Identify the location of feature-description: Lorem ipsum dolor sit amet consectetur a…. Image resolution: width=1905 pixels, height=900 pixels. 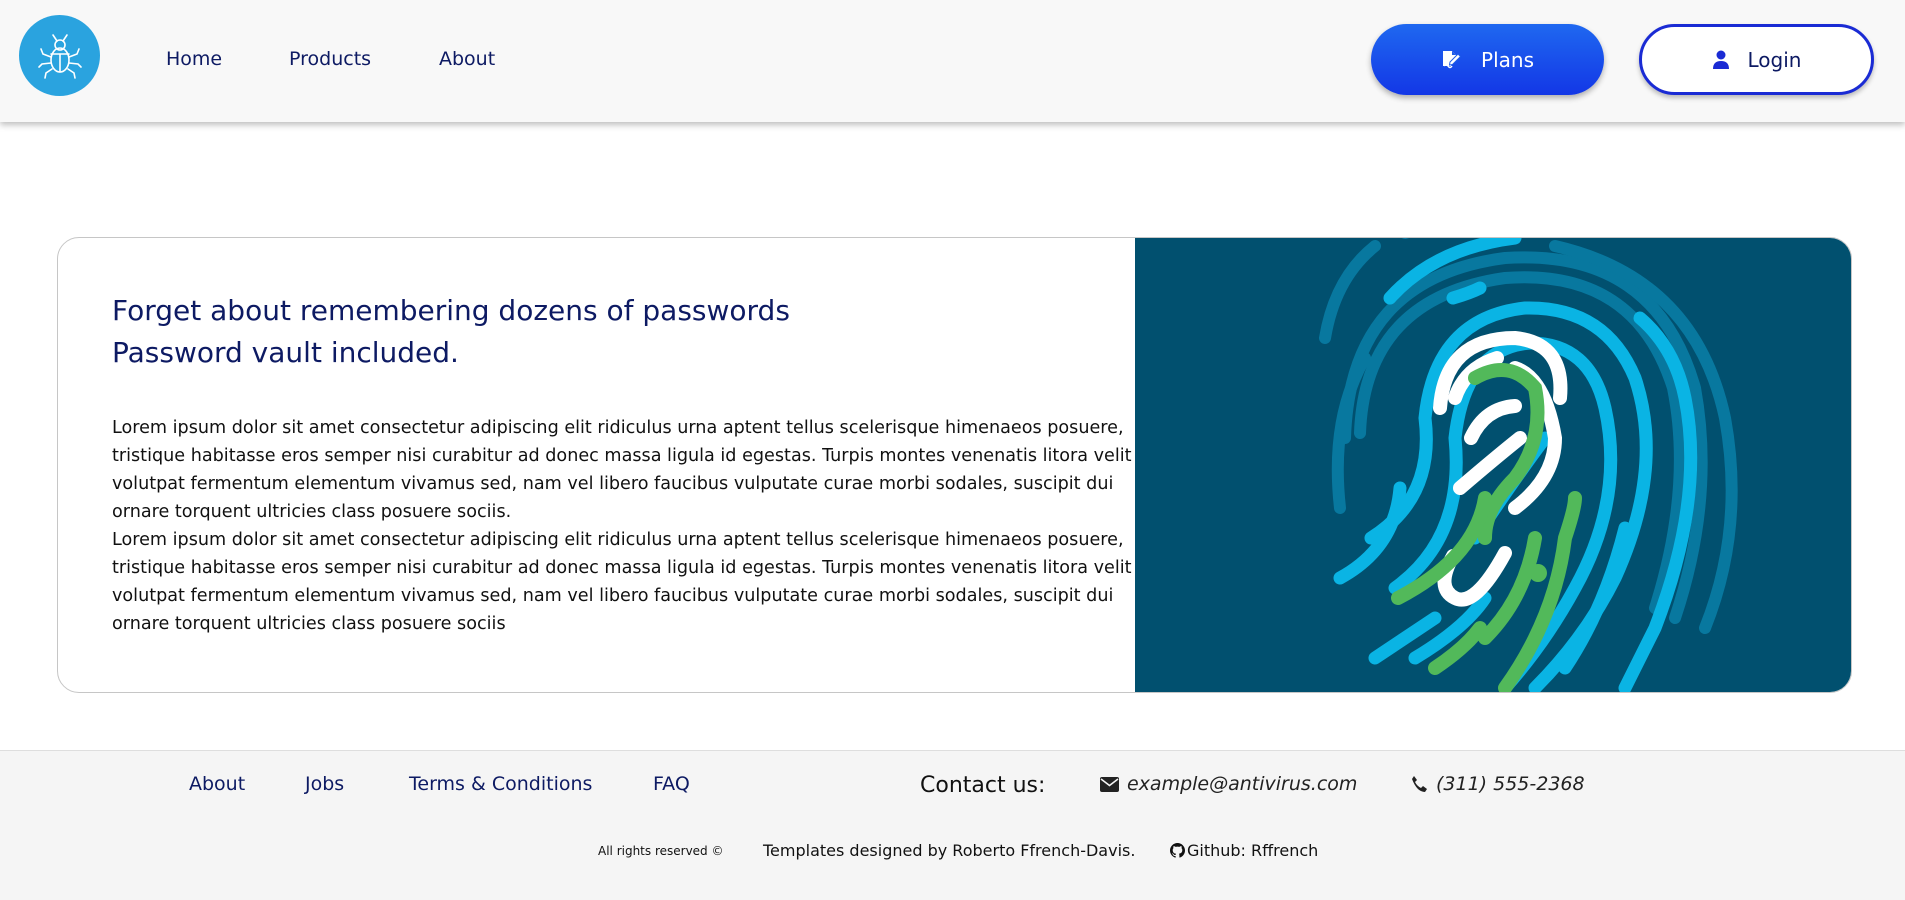
(627, 526).